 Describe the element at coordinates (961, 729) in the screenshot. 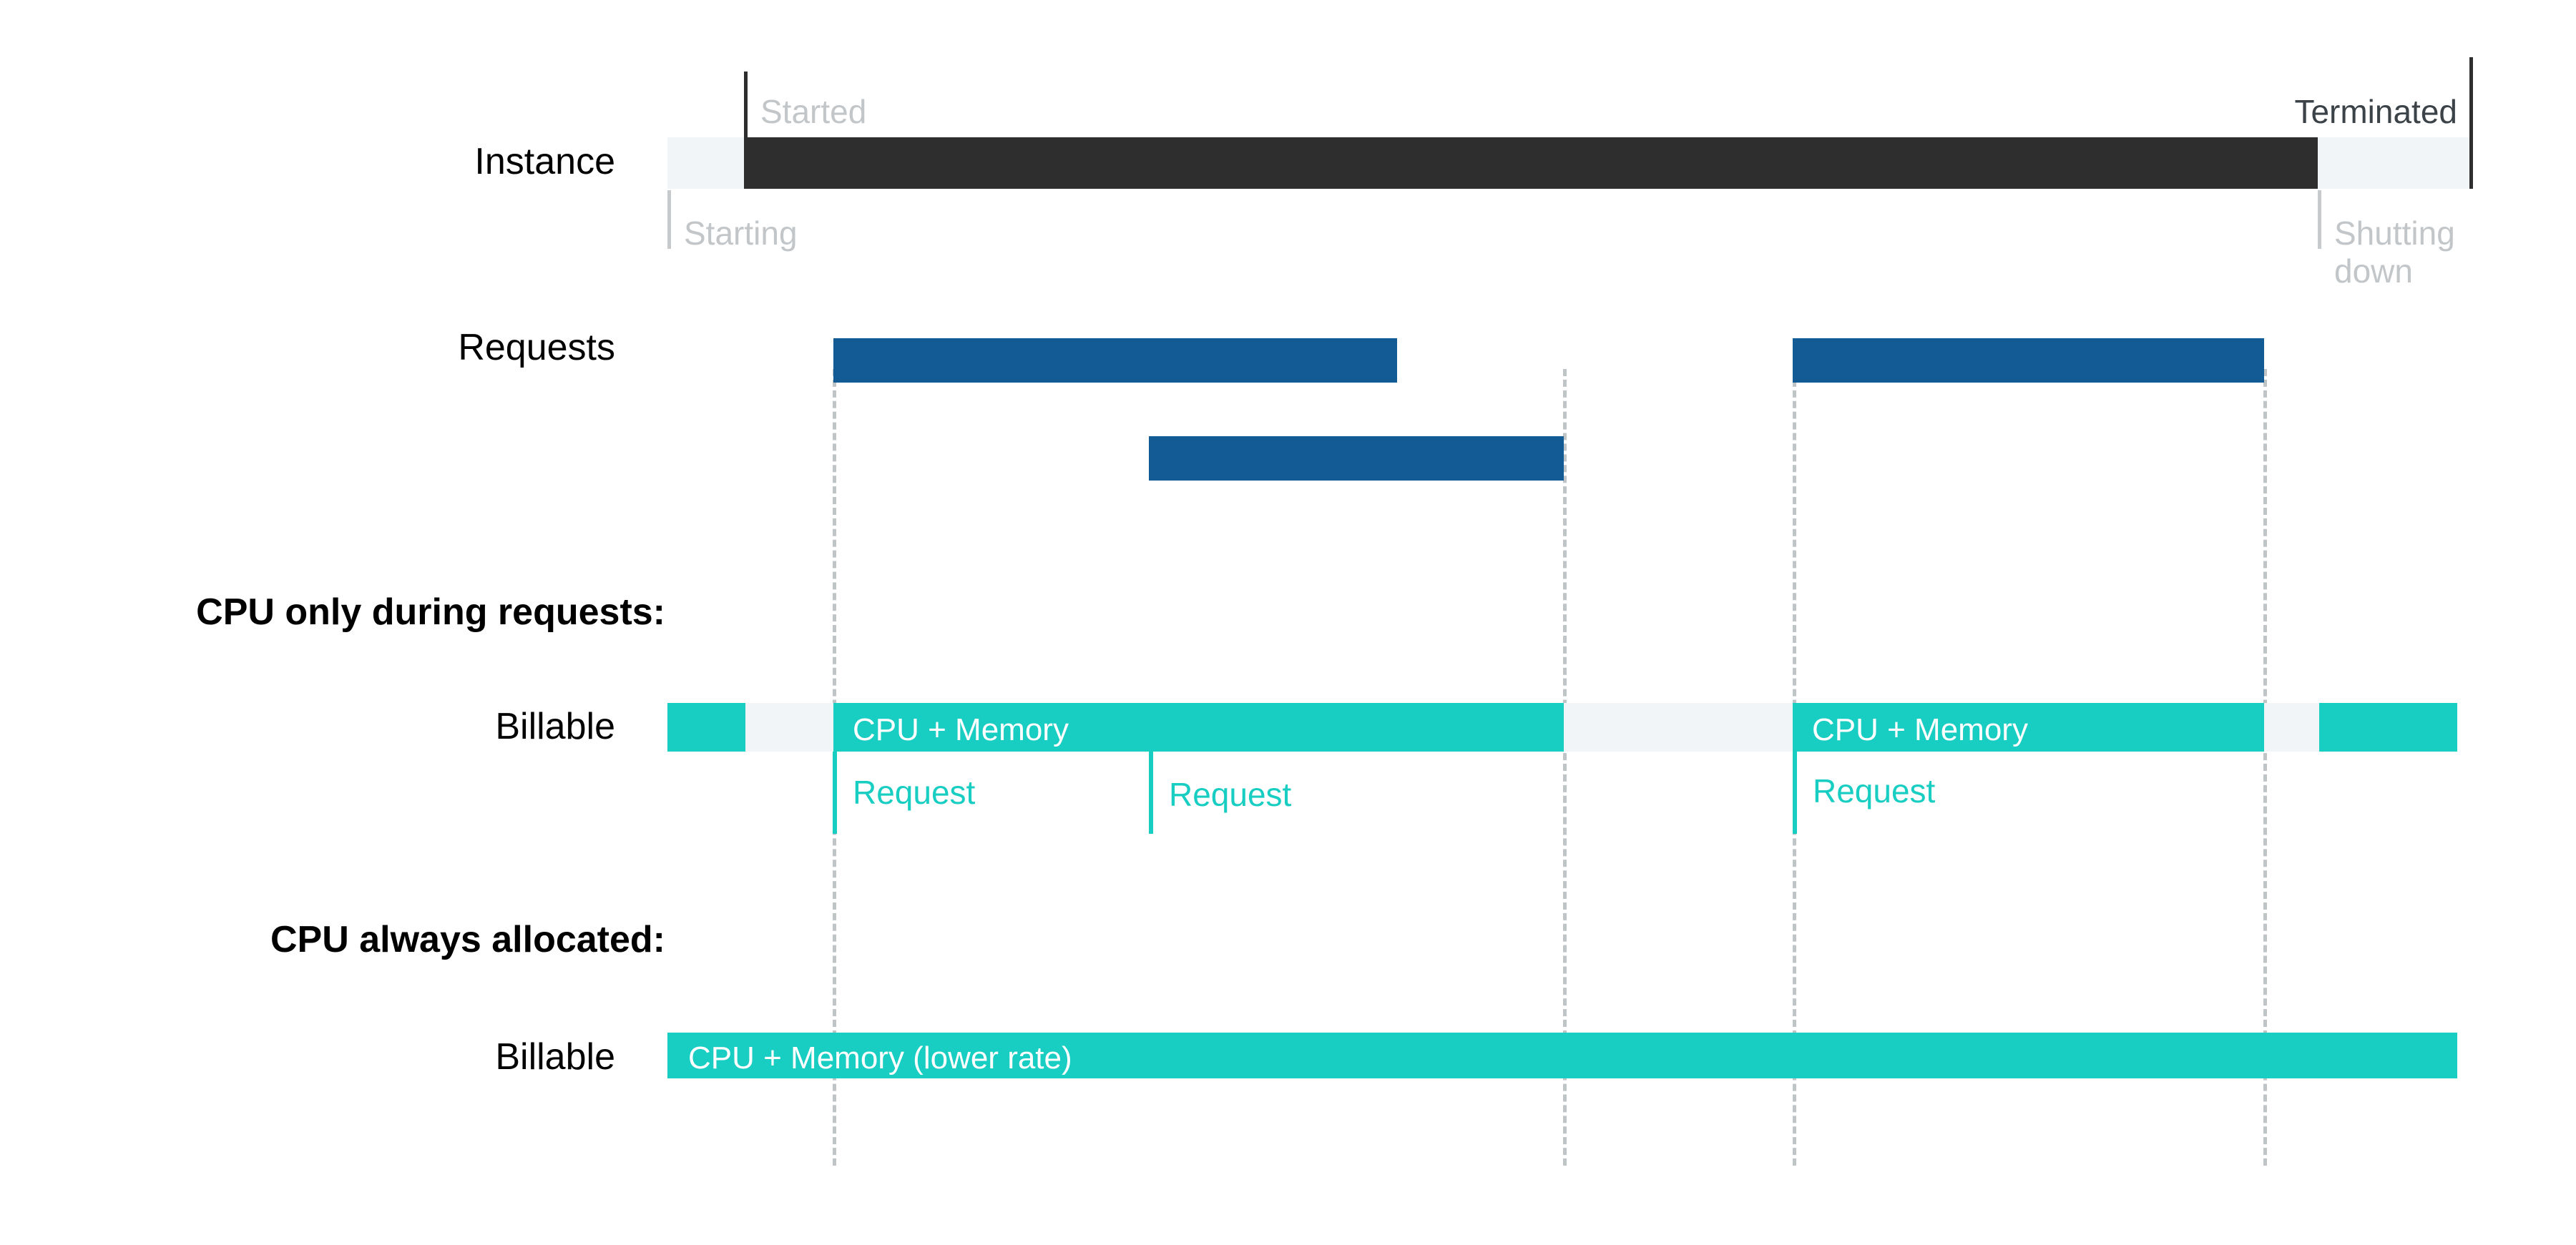

I see `billable-label-burst-1: CPU + Memory` at that location.